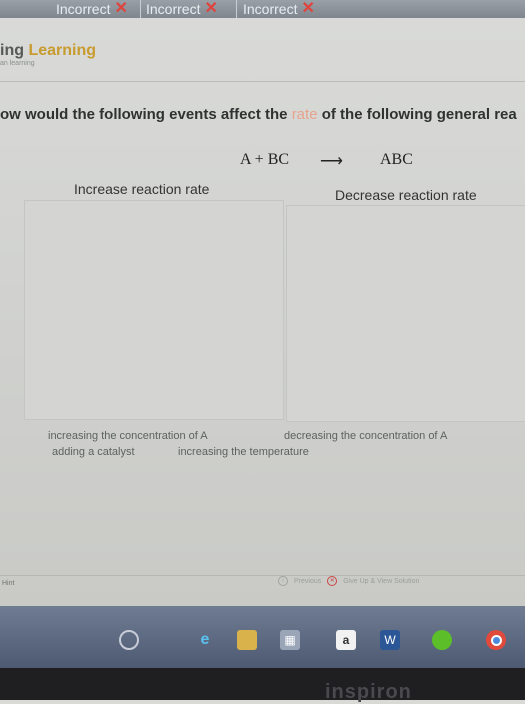  Describe the element at coordinates (262, 575) in the screenshot. I see `footer-divider` at that location.